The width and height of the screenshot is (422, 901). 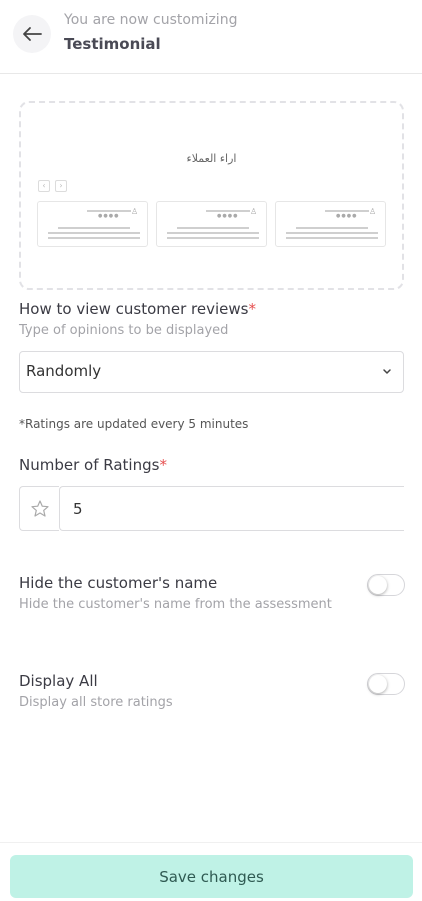 I want to click on review-view-help: Type of opinions to be displayed, so click(x=124, y=330).